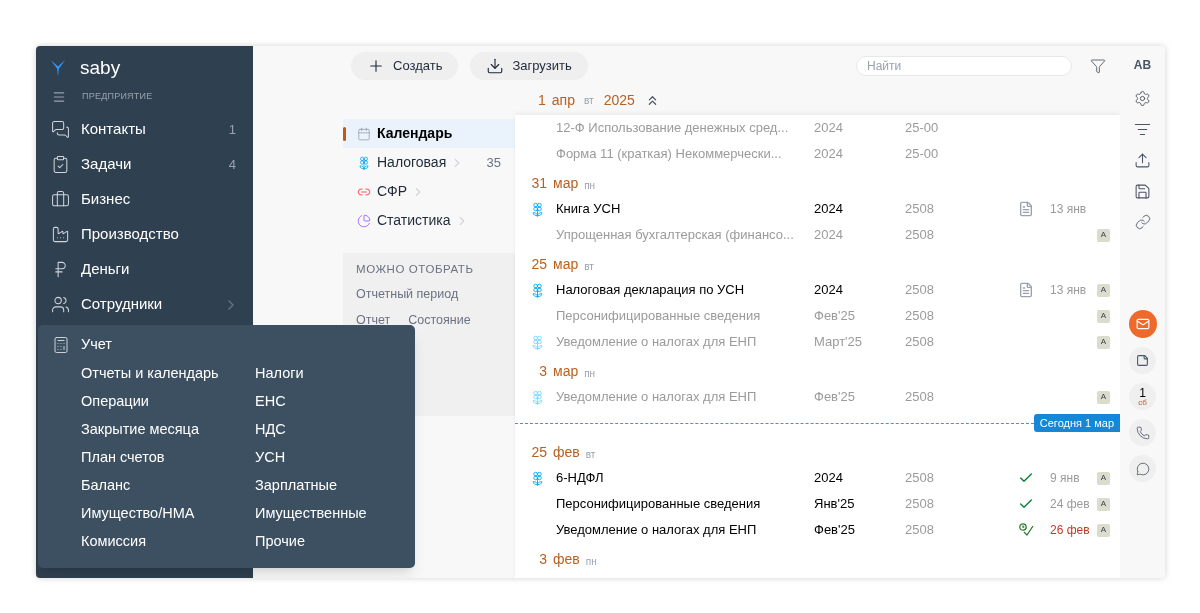 The height and width of the screenshot is (613, 1200). What do you see at coordinates (144, 199) in the screenshot?
I see `sidebar-item: Бизнес` at bounding box center [144, 199].